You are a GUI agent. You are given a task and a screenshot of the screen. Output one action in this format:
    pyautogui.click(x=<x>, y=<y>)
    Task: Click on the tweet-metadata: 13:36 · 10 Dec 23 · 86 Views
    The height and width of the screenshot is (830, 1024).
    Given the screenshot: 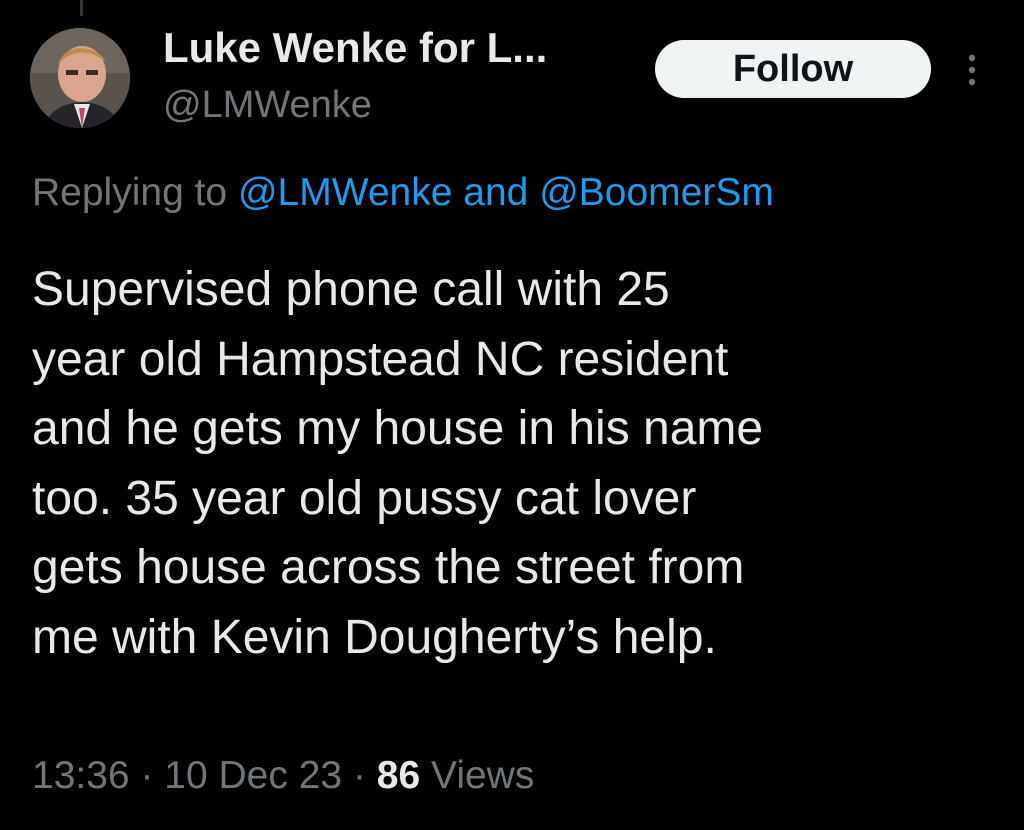 What is the action you would take?
    pyautogui.click(x=283, y=776)
    